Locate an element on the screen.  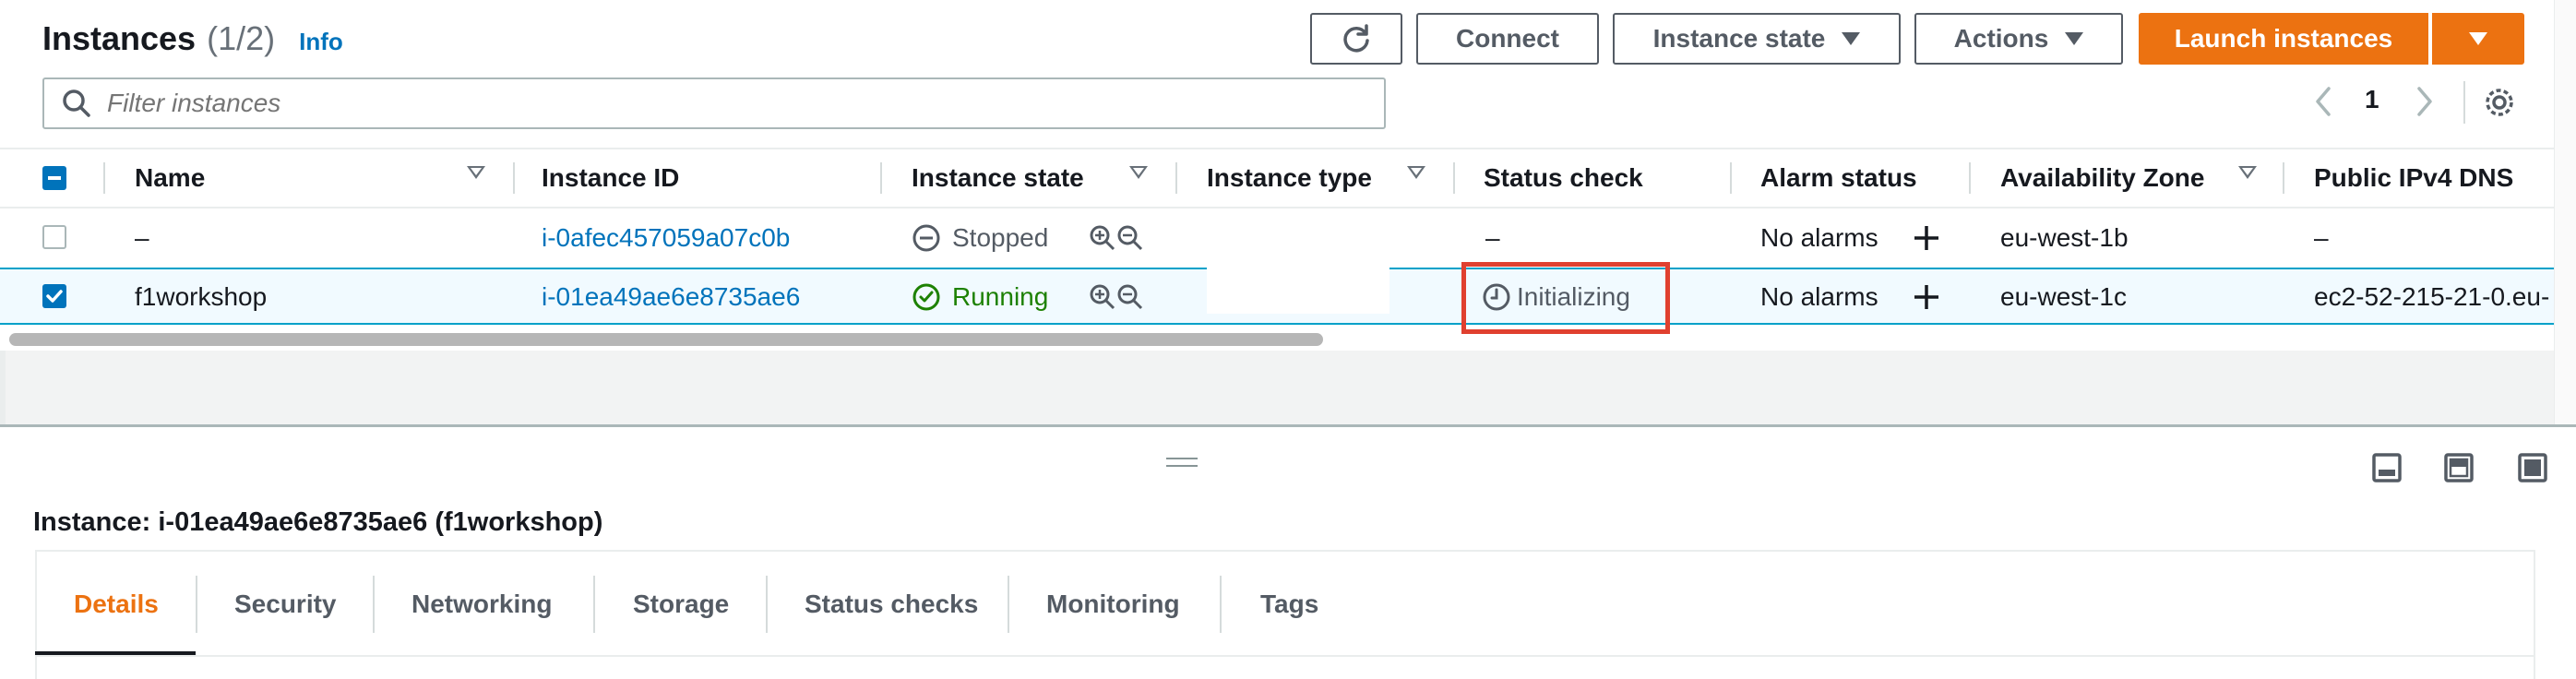
launch-dropdown-button is located at coordinates (2478, 39).